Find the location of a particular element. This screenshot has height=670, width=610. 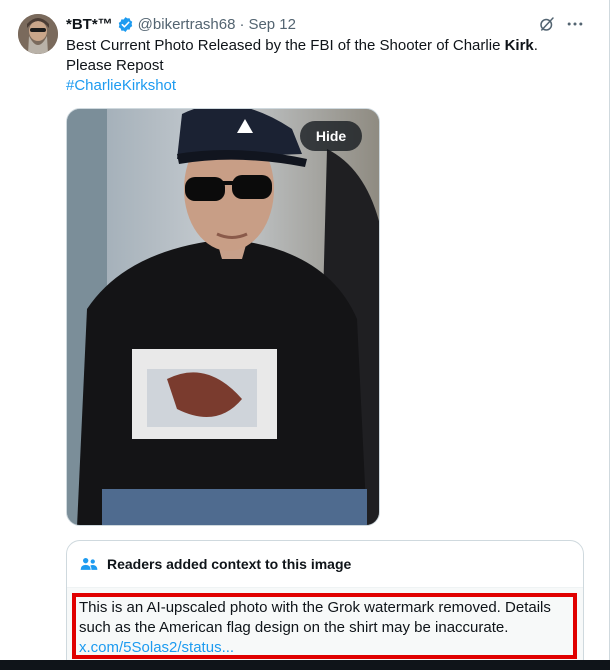

hashtag-link: #CharlieKirkshot is located at coordinates (121, 85).